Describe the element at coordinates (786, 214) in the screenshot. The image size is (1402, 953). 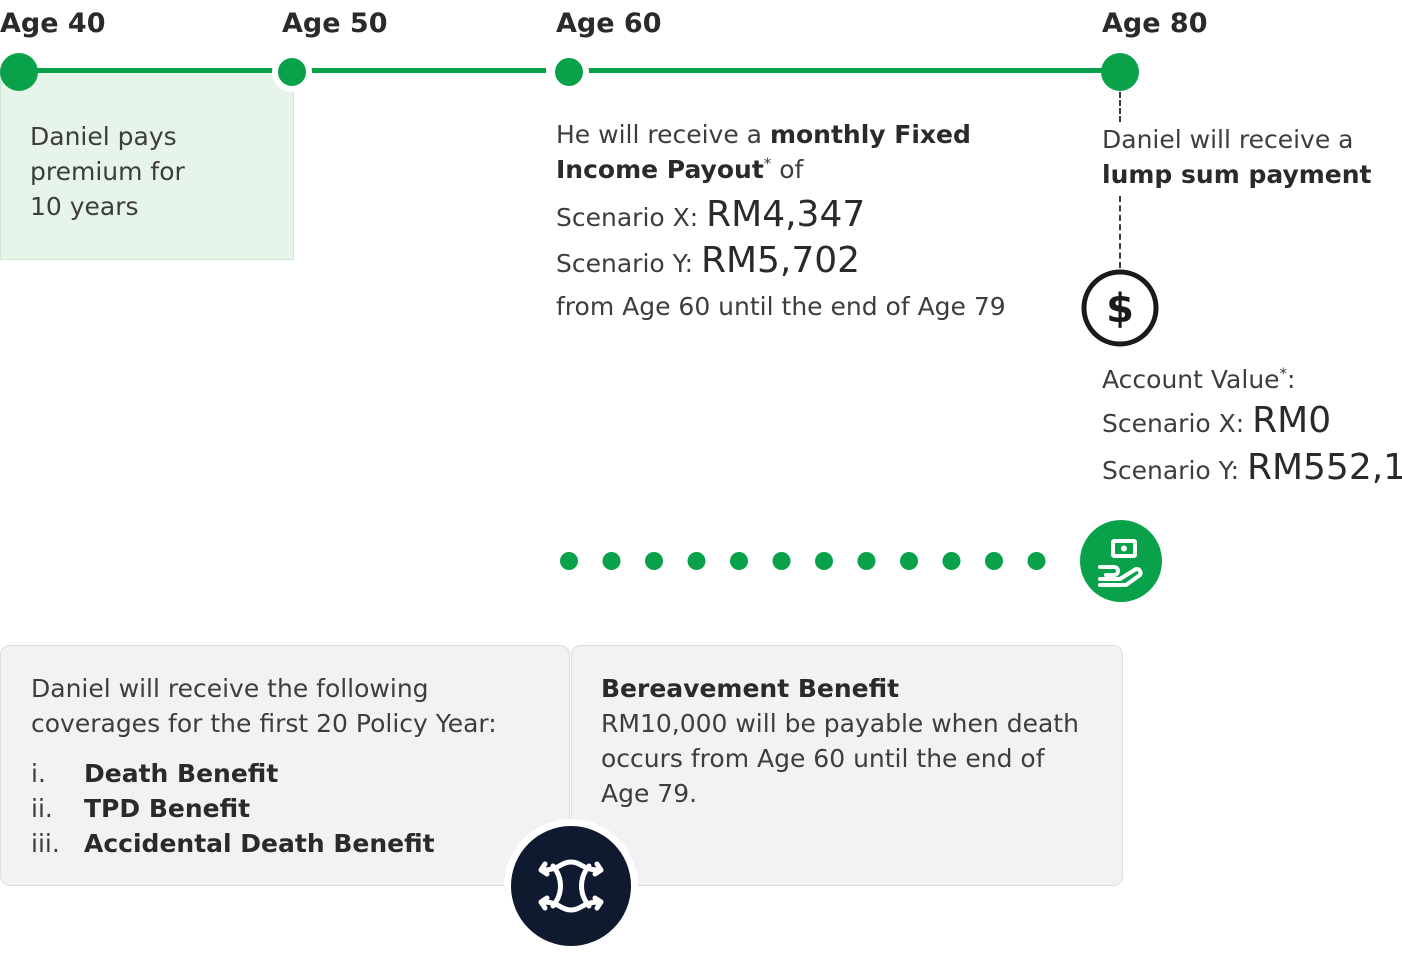
I see `payout-scenario-x-value: RM4,347` at that location.